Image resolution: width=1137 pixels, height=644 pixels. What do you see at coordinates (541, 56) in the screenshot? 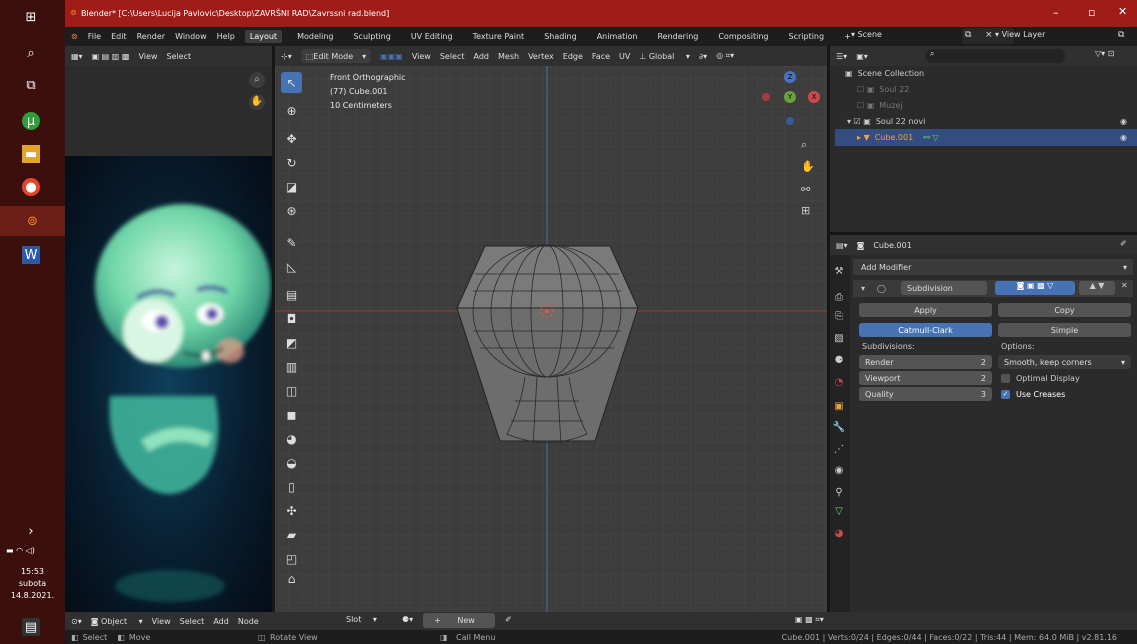
I see `menu-vertex: Vertex` at bounding box center [541, 56].